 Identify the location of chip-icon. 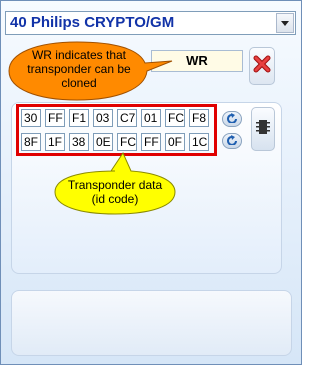
(263, 129).